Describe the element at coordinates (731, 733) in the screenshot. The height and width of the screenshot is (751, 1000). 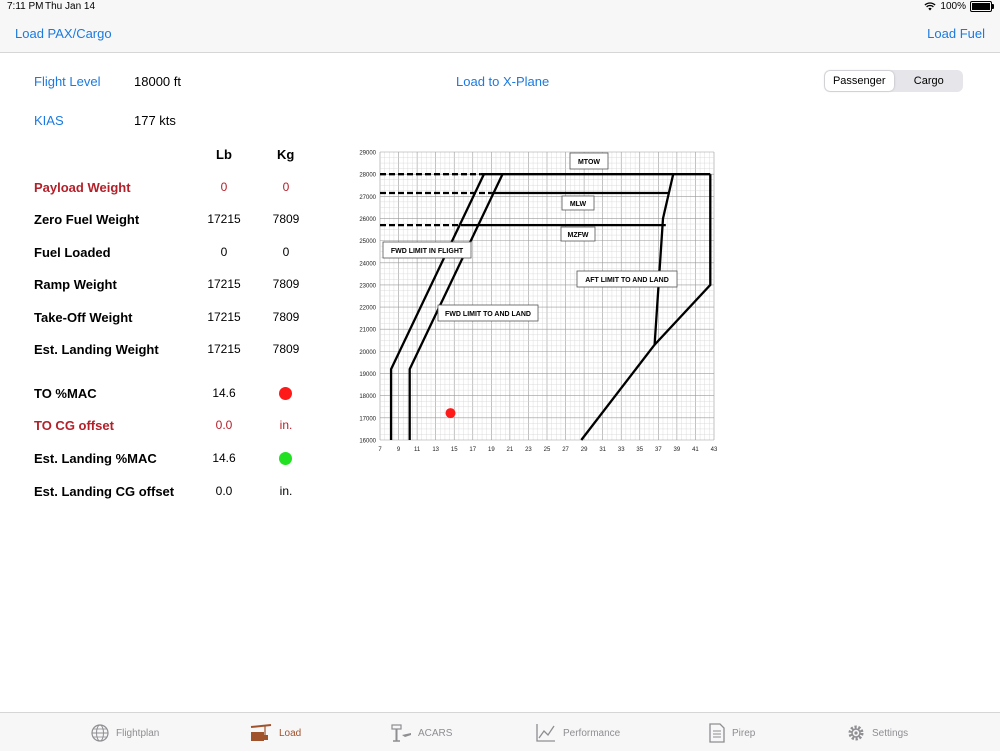
I see `tab-pirep: Pirep` at that location.